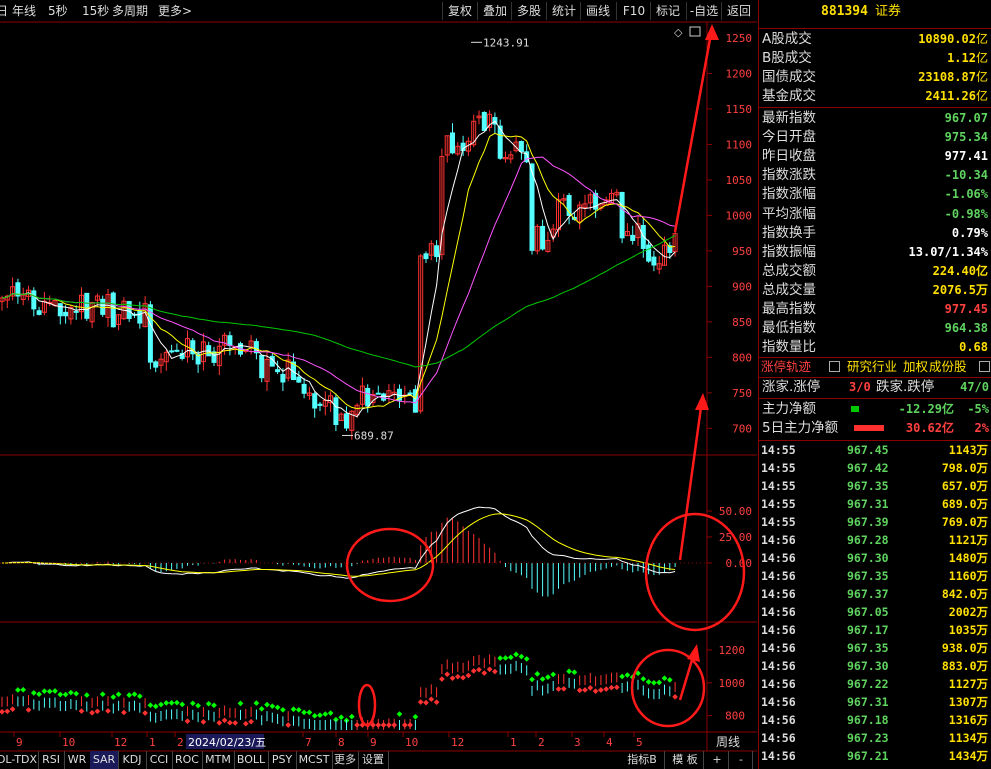 This screenshot has height=769, width=991. Describe the element at coordinates (132, 760) in the screenshot. I see `indicator-tab-4: KDJ` at that location.